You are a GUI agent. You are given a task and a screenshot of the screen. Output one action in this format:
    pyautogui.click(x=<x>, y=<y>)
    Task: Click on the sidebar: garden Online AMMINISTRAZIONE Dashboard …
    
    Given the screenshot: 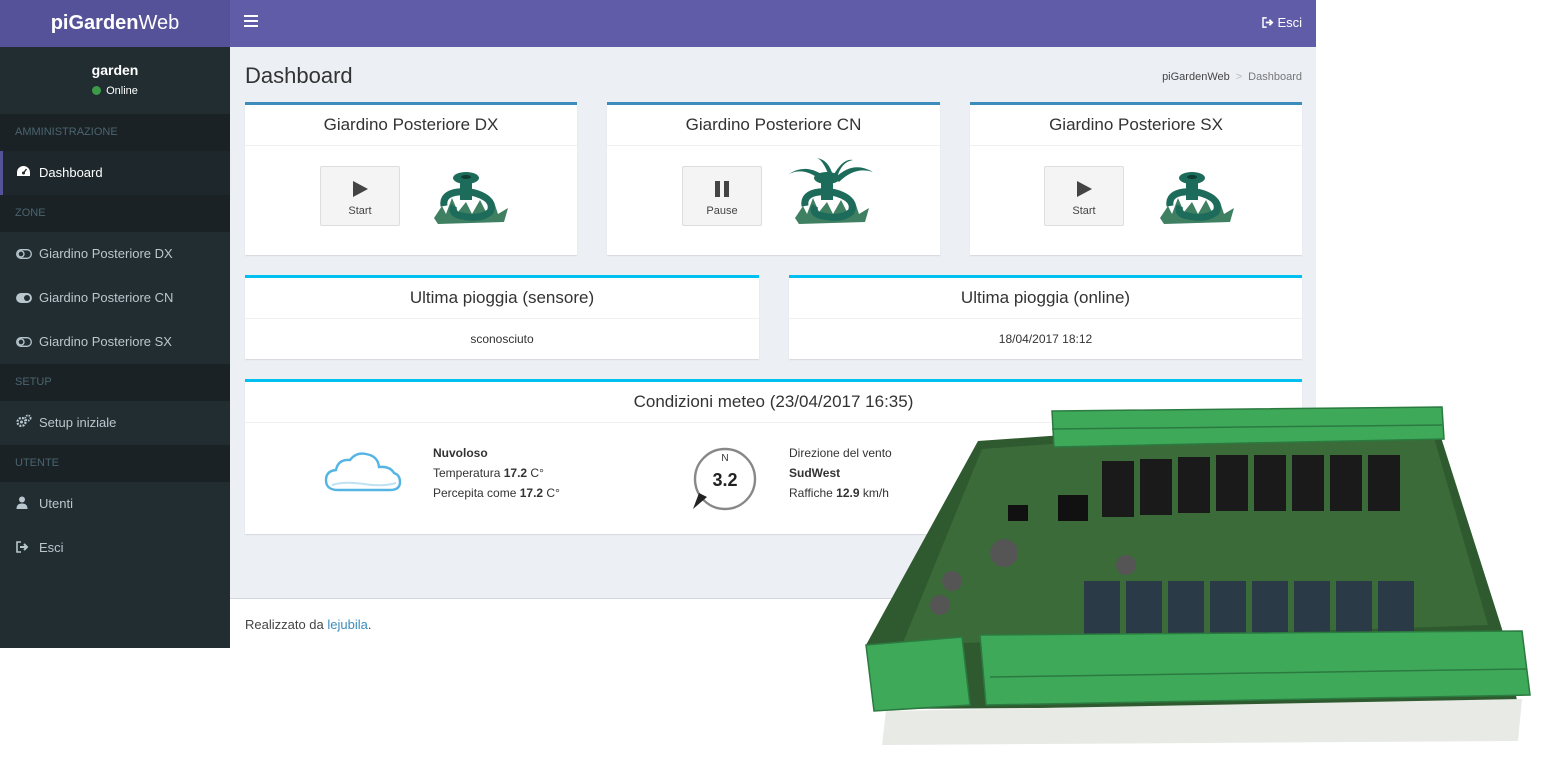 What is the action you would take?
    pyautogui.click(x=115, y=347)
    